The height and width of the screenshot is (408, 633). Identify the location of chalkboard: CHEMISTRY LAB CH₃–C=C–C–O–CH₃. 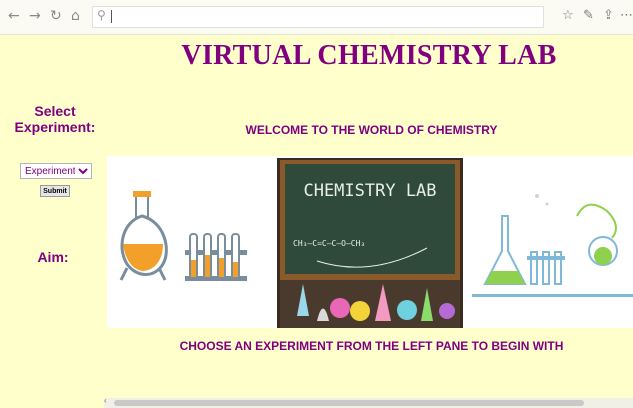
(370, 243).